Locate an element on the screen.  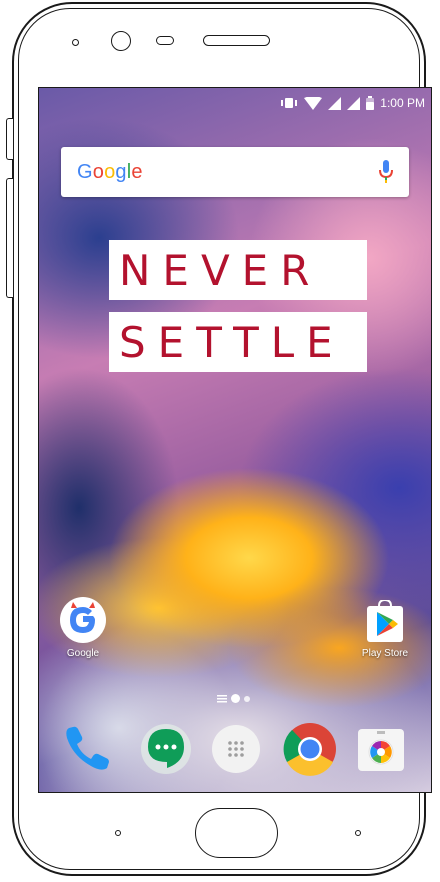
banner-line-1: NEVER is located at coordinates (238, 270).